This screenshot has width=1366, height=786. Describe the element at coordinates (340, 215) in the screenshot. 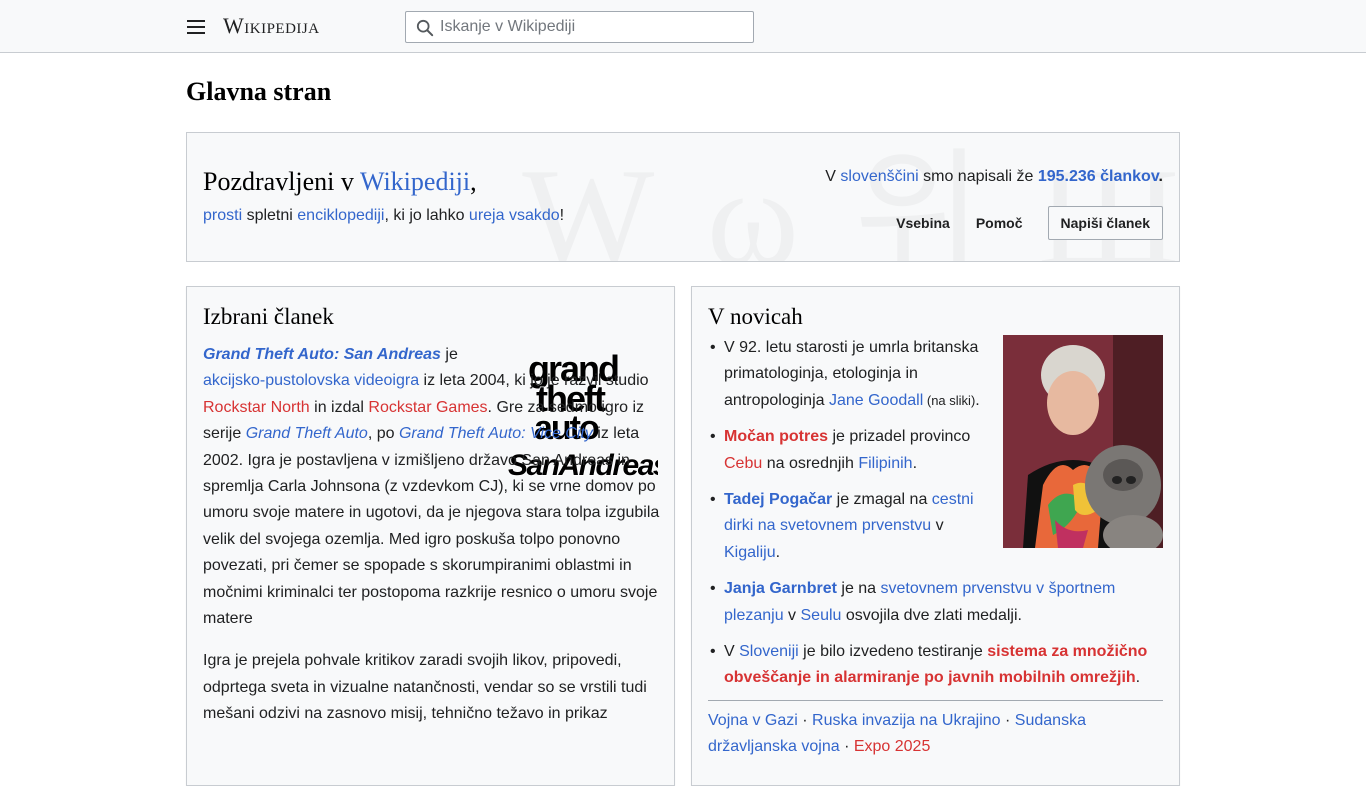

I see `encyclopedia-link: enciklopediji` at that location.